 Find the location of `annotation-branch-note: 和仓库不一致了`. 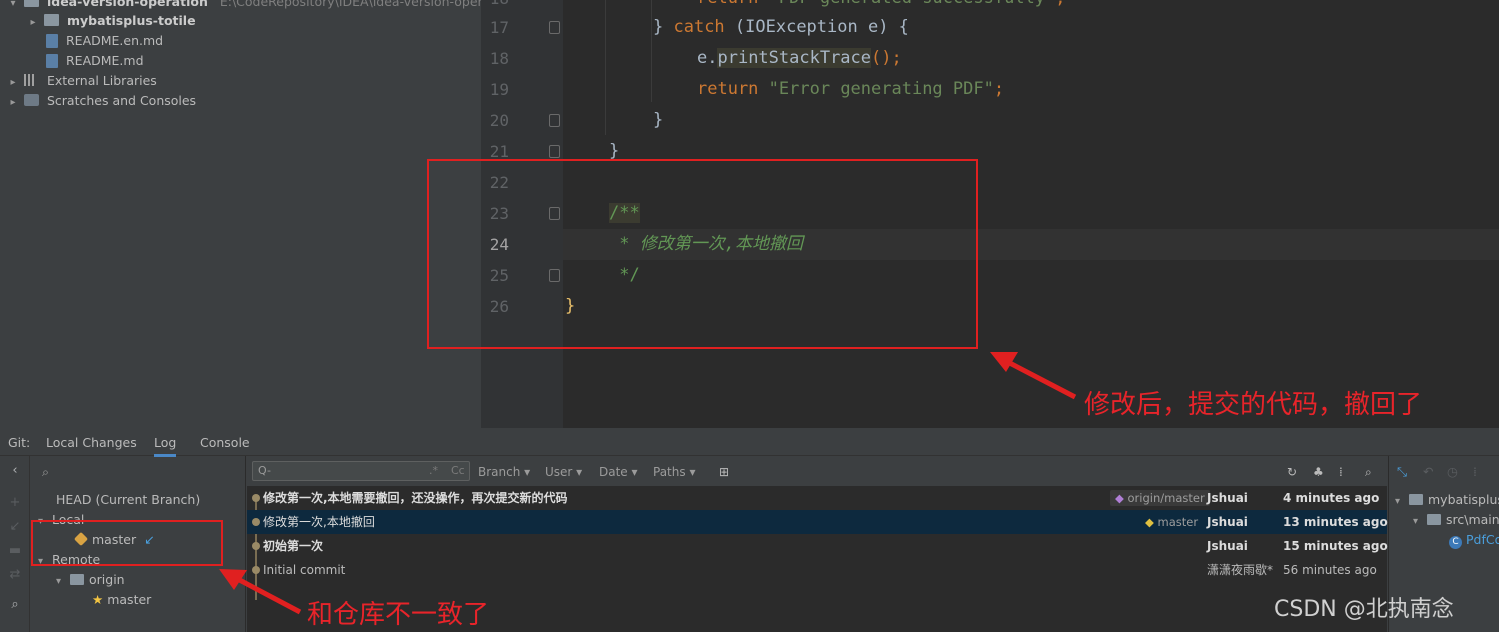

annotation-branch-note: 和仓库不一致了 is located at coordinates (398, 615).